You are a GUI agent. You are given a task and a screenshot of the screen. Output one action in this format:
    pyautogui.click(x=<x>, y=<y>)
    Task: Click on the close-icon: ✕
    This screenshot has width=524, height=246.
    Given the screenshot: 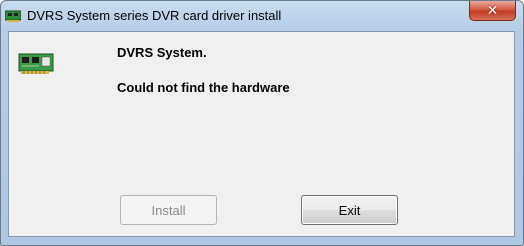 What is the action you would take?
    pyautogui.click(x=492, y=10)
    